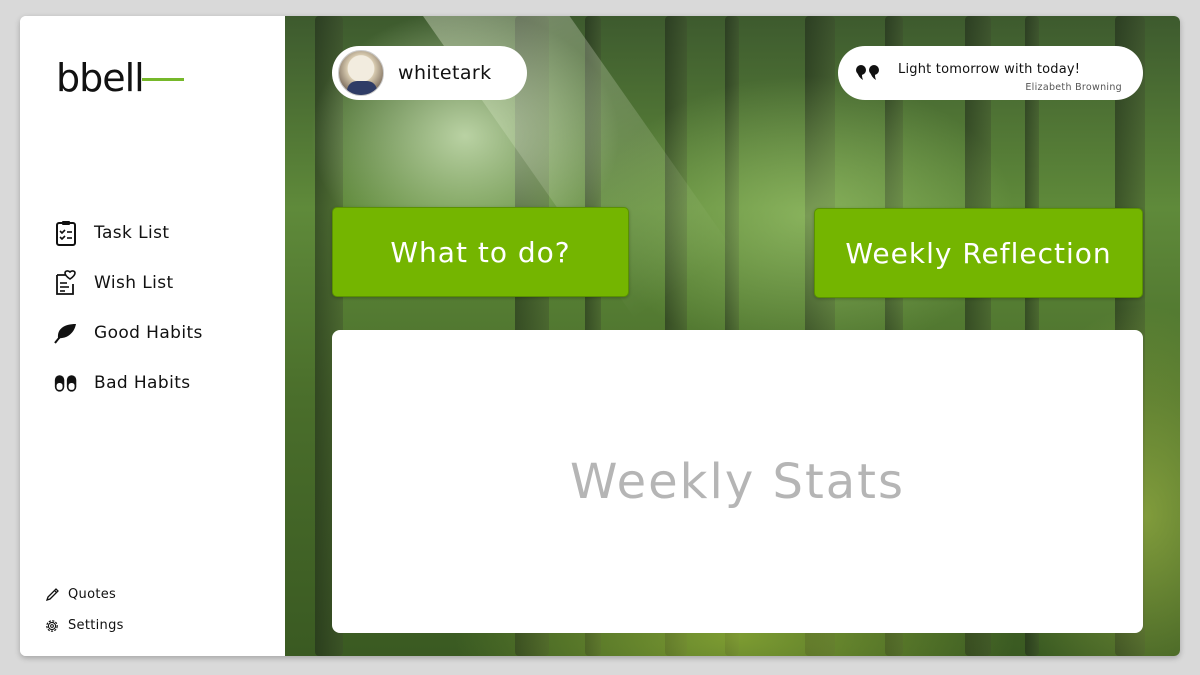 Image resolution: width=1200 pixels, height=675 pixels. I want to click on sidebar-item-wish-list: Wish List, so click(128, 283).